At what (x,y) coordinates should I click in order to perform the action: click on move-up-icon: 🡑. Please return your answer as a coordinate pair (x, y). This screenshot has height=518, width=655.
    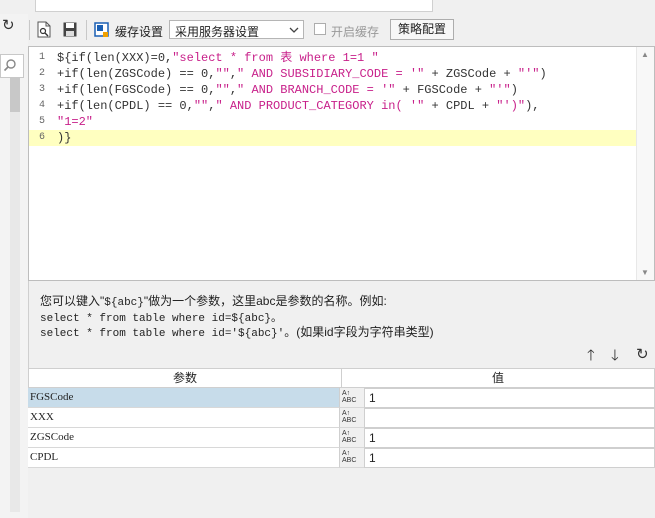
    Looking at the image, I should click on (591, 357).